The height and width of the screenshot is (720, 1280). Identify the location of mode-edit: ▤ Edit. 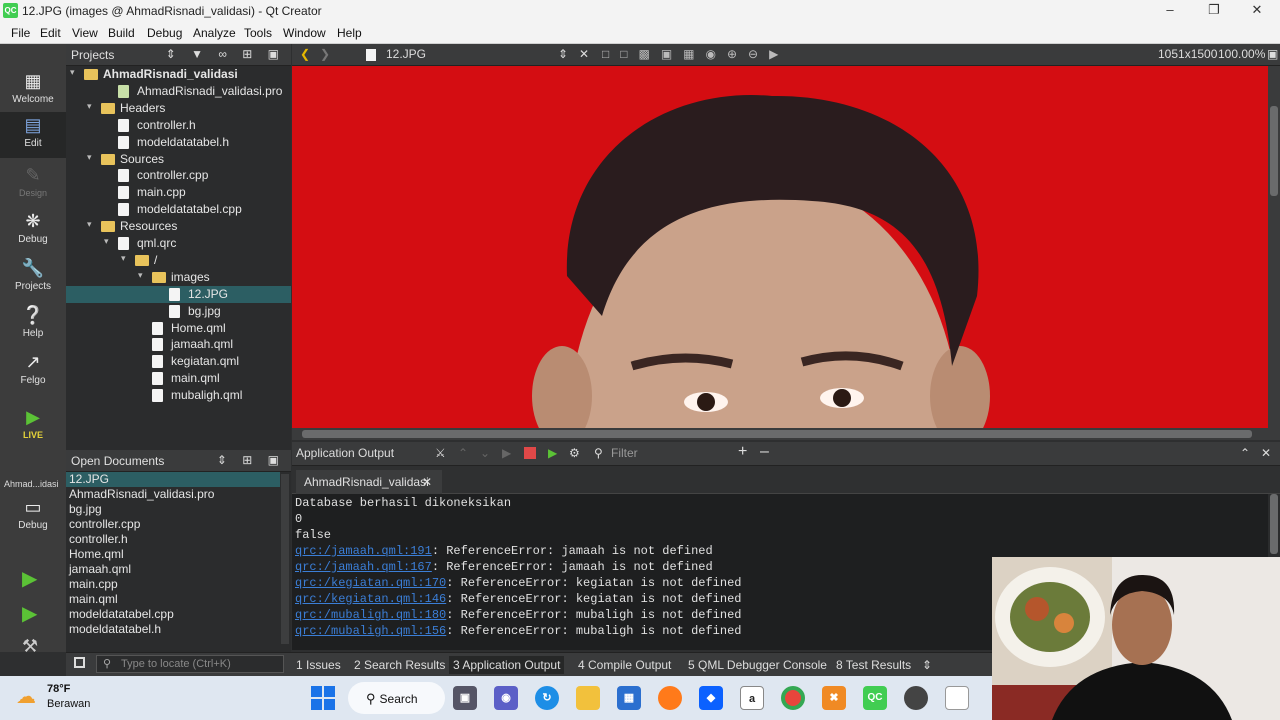
(33, 135).